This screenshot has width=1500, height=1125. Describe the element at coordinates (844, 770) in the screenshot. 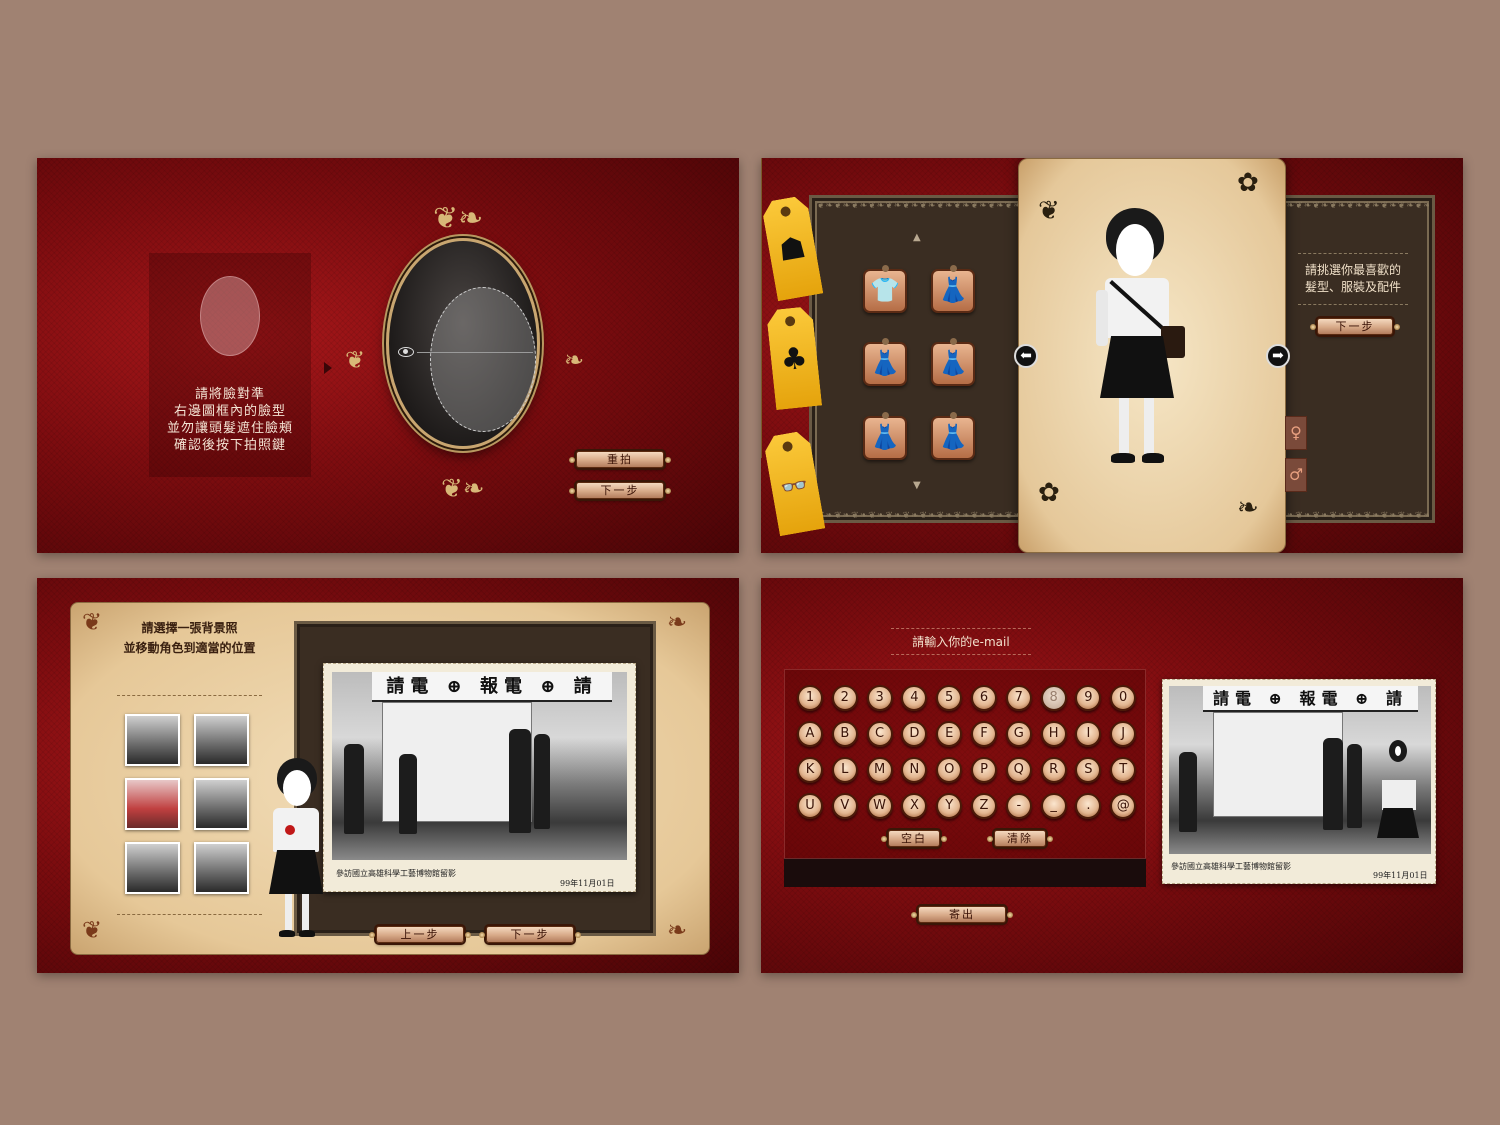

I see `key-L: L` at that location.